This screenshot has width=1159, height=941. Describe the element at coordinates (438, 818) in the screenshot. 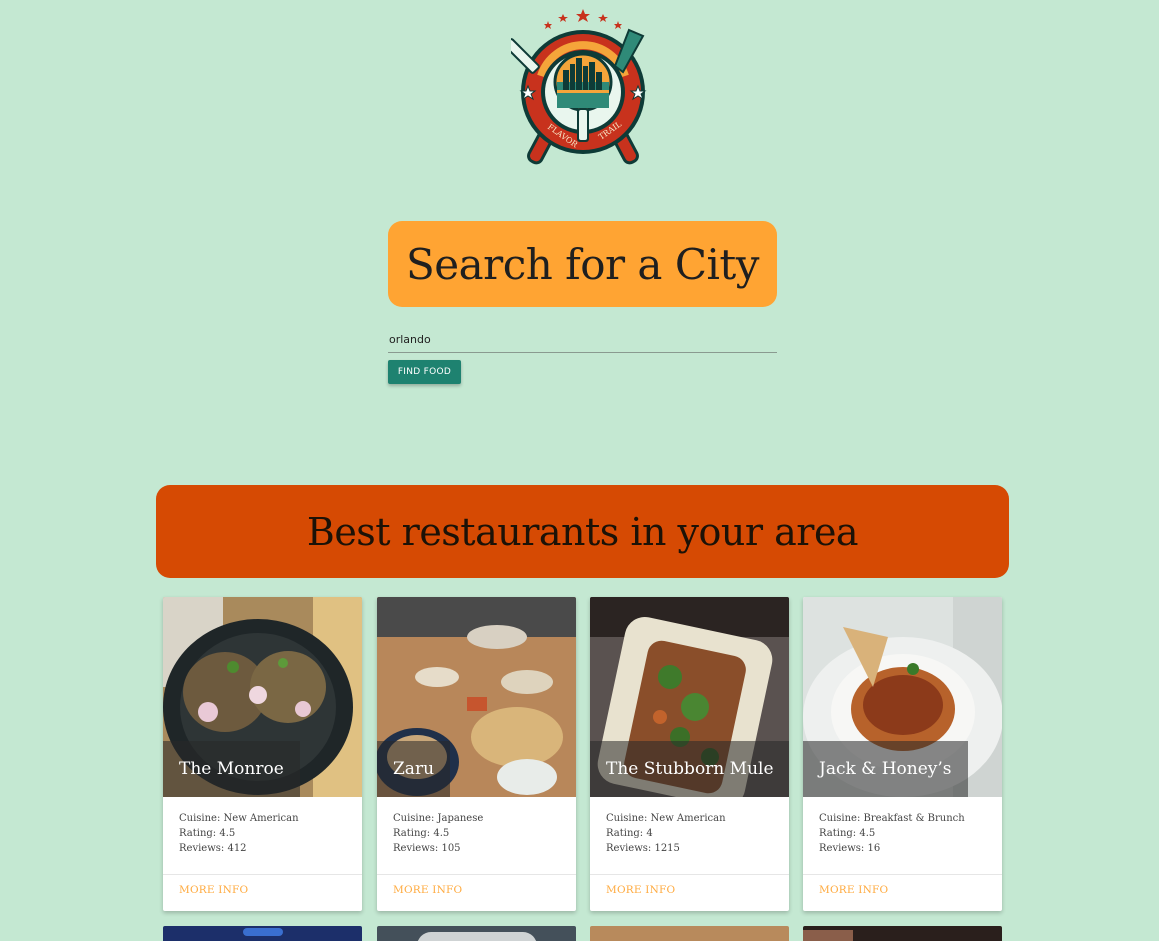

I see `restaurant-cuisine: Cuisine: Japanese` at that location.